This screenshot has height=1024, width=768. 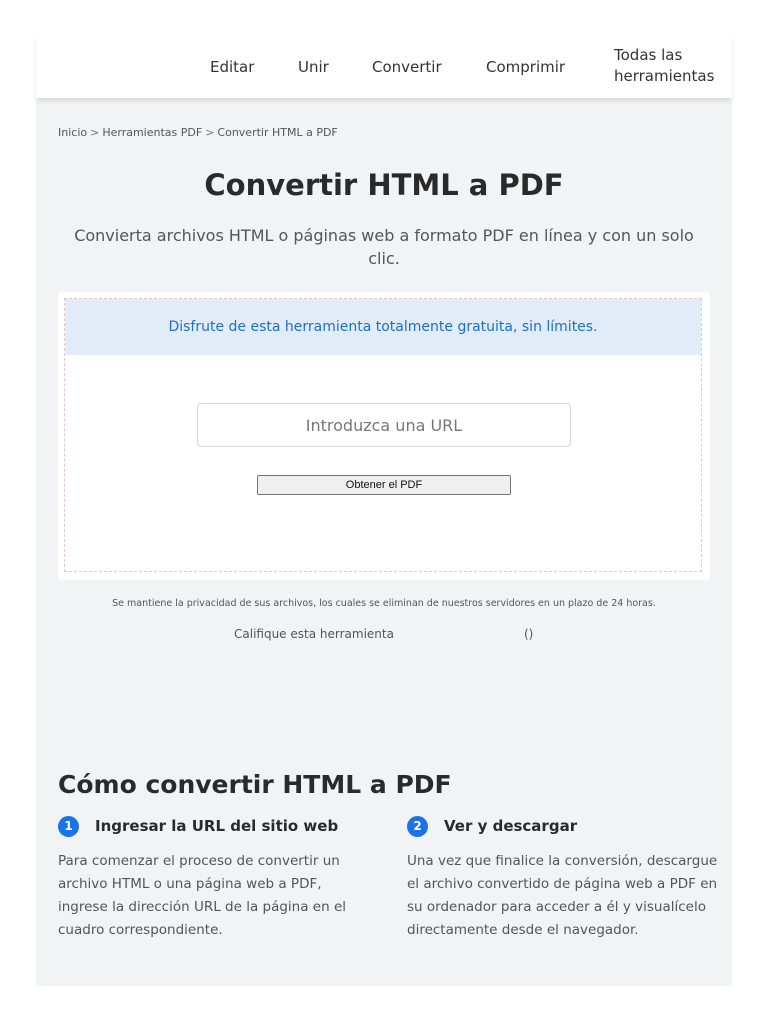 I want to click on step-title: Ver y descargar, so click(x=511, y=826).